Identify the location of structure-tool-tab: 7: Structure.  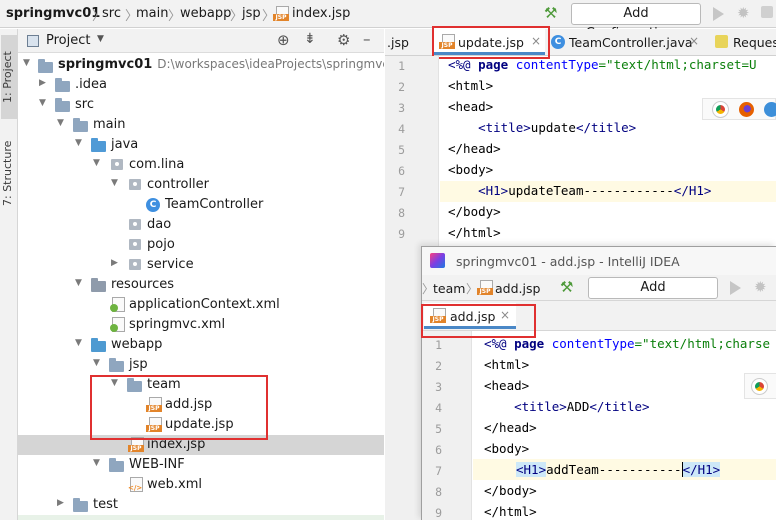
(9, 173).